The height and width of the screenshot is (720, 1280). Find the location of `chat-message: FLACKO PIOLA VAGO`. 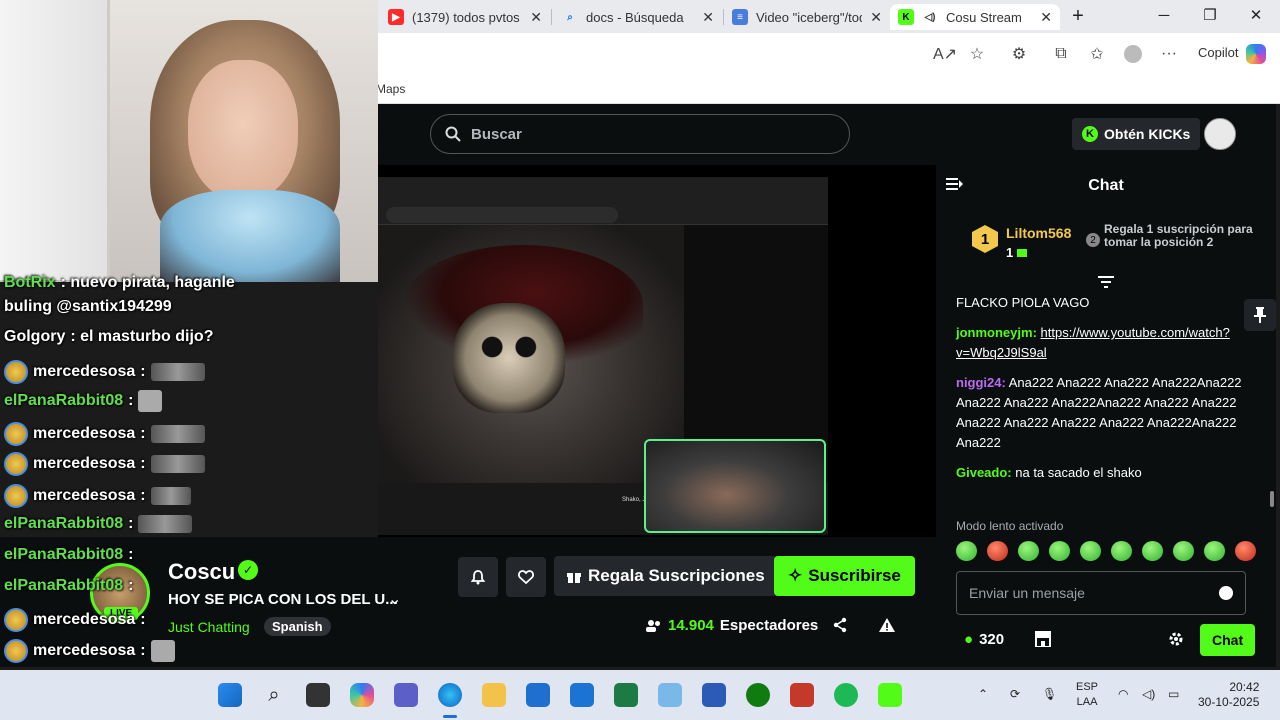

chat-message: FLACKO PIOLA VAGO is located at coordinates (1106, 303).